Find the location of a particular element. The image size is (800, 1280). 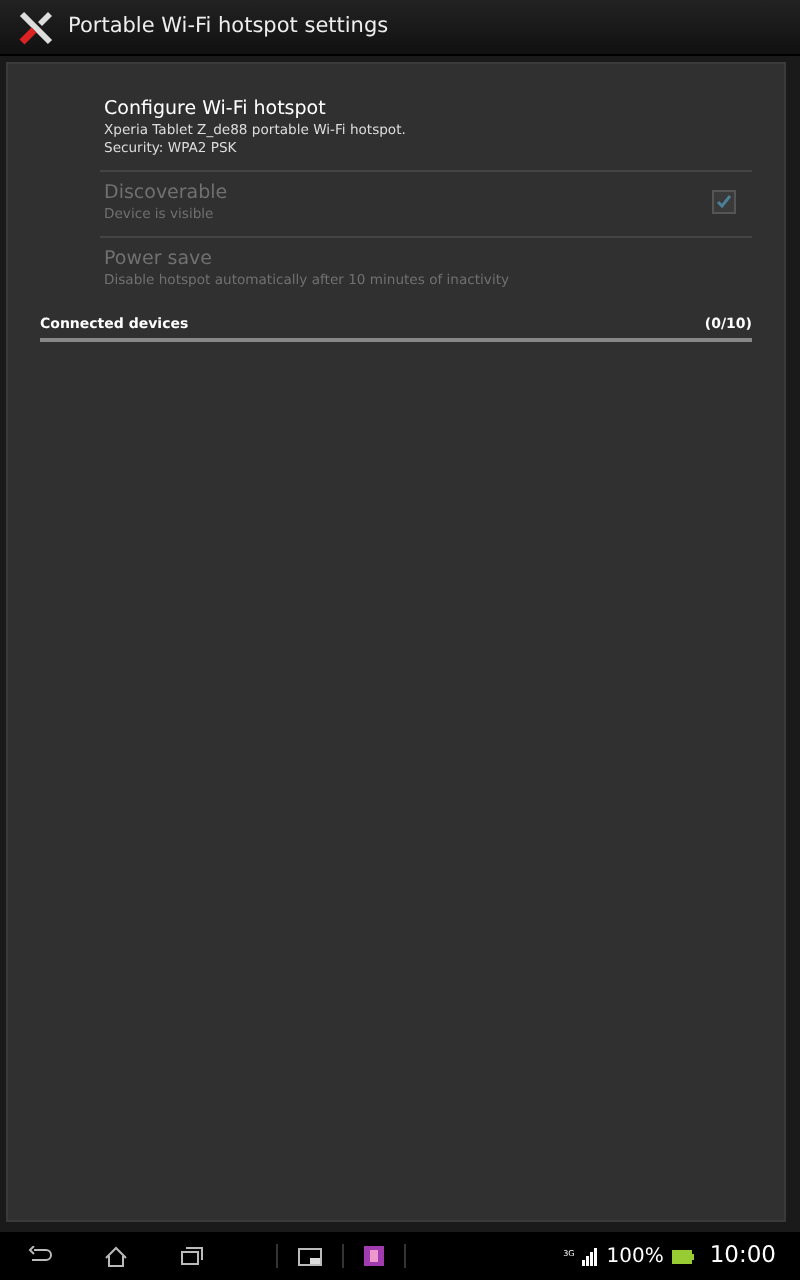

app-icon-button is located at coordinates (374, 1256).